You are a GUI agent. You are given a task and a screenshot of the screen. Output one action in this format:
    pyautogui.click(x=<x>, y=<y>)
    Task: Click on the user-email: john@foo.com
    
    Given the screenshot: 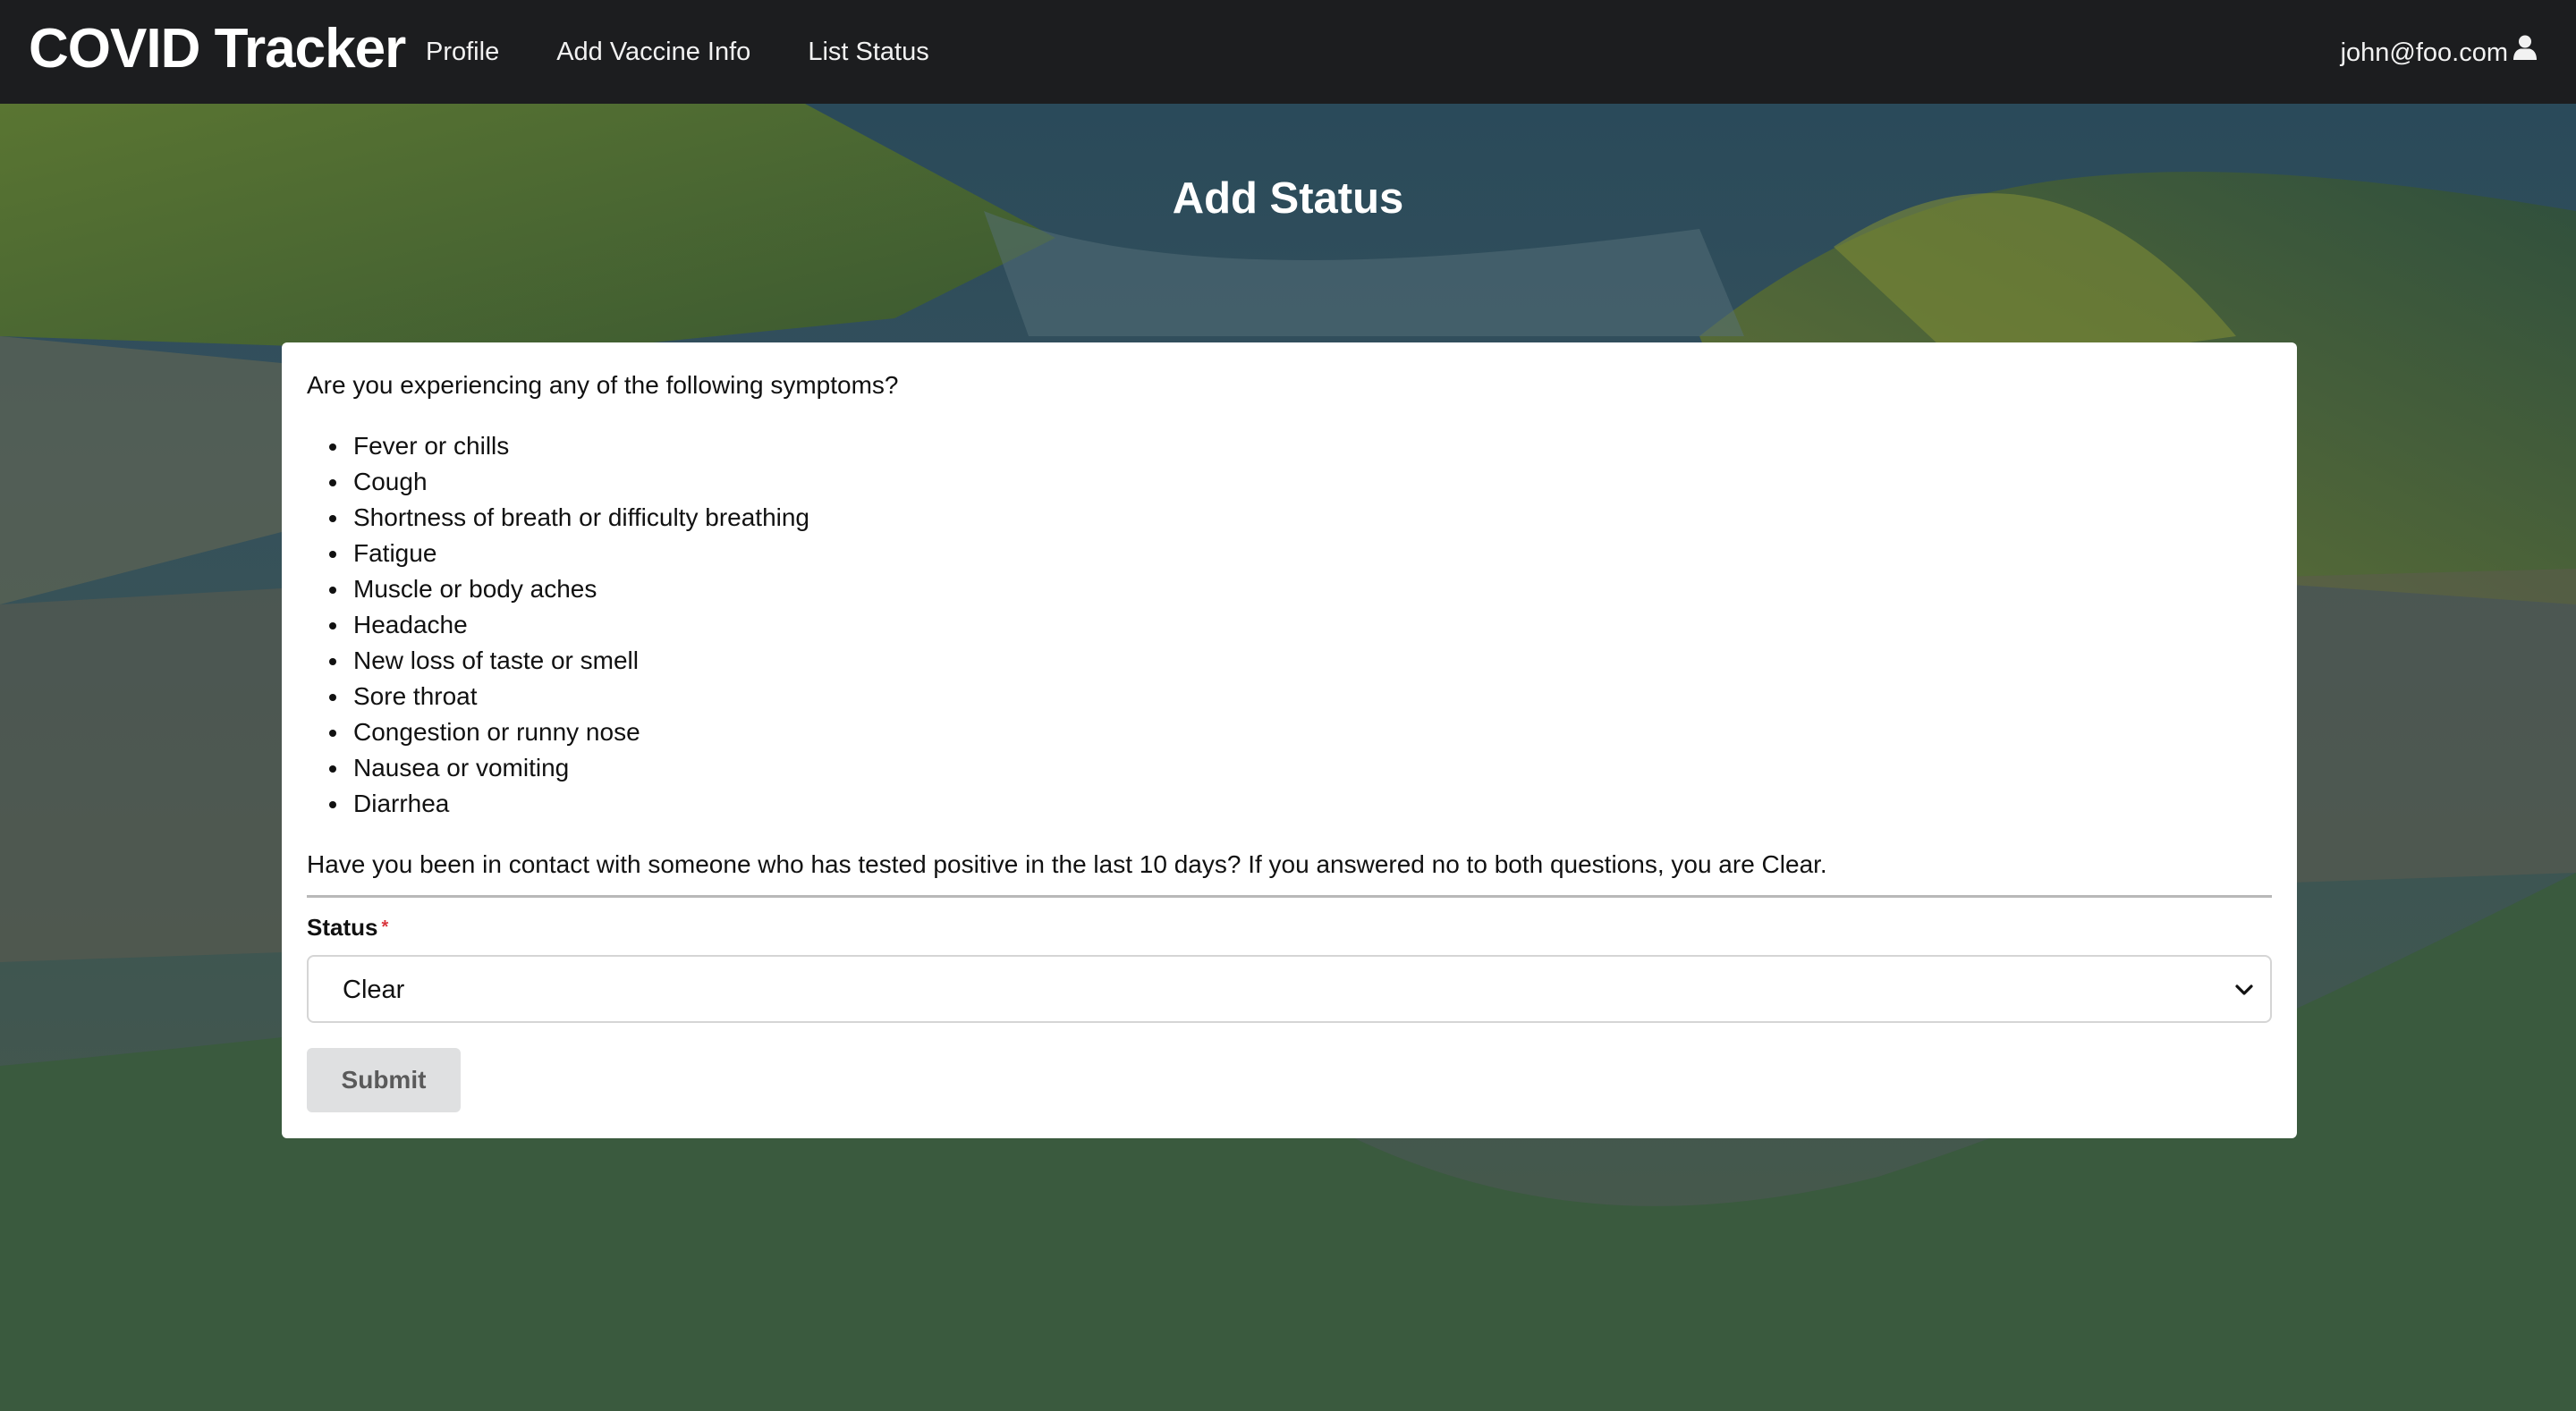 What is the action you would take?
    pyautogui.click(x=2424, y=52)
    